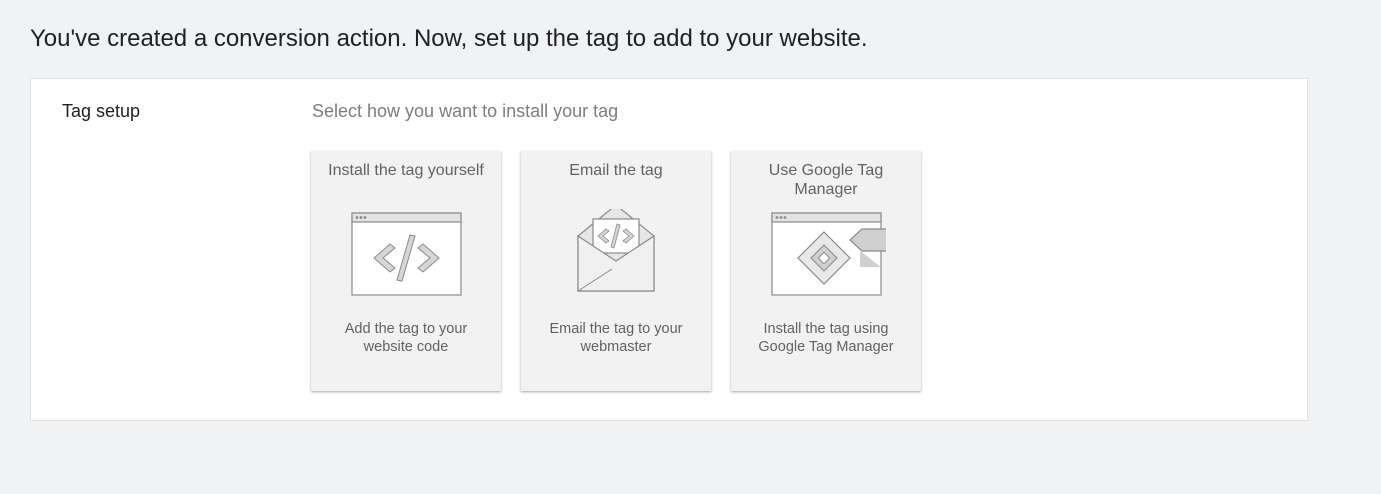  I want to click on option-title: Install the tag yourself, so click(406, 170).